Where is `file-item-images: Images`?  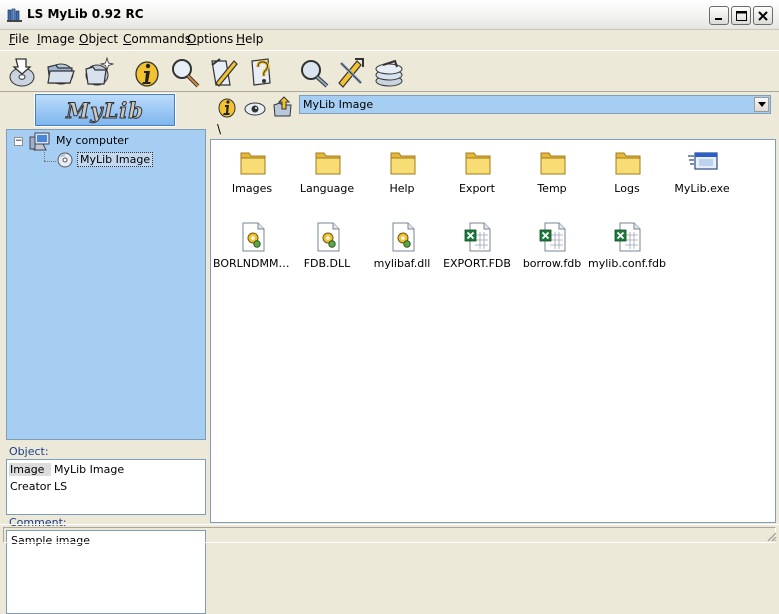 file-item-images: Images is located at coordinates (252, 177).